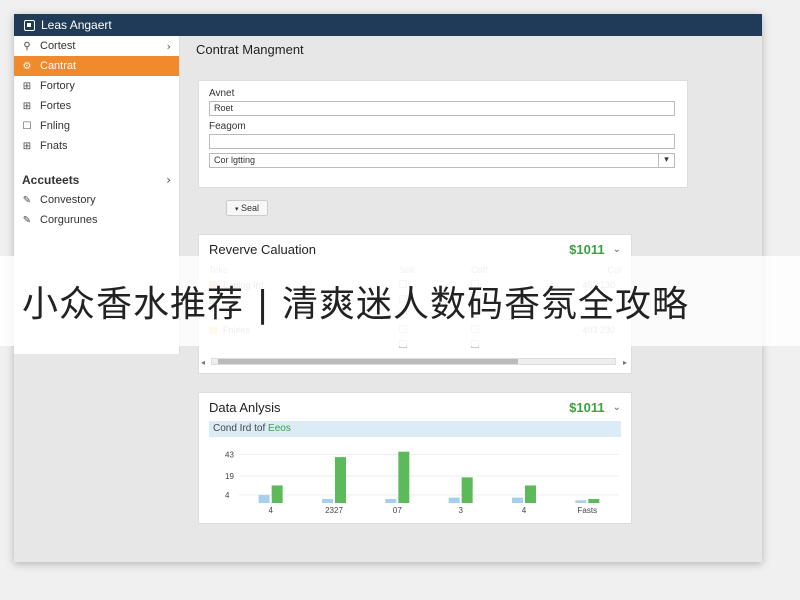 This screenshot has width=800, height=600. What do you see at coordinates (625, 362) in the screenshot?
I see `scroll-right-icon: ▸` at bounding box center [625, 362].